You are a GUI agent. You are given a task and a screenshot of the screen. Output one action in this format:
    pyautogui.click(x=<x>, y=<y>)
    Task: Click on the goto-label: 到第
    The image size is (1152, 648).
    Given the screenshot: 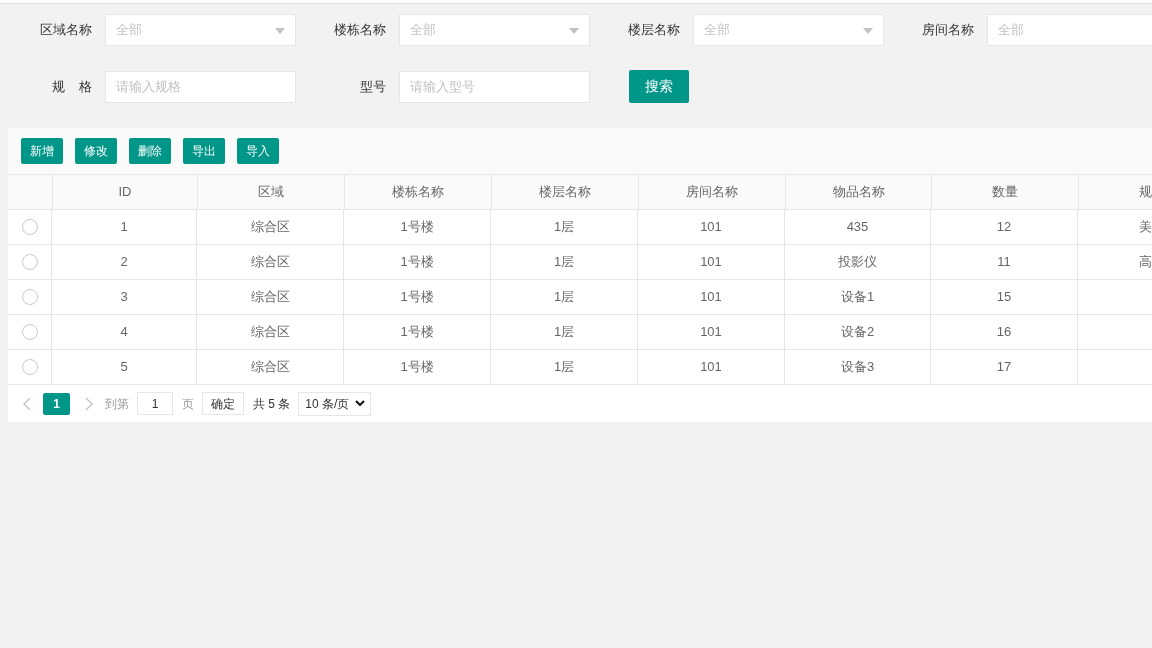 What is the action you would take?
    pyautogui.click(x=117, y=404)
    